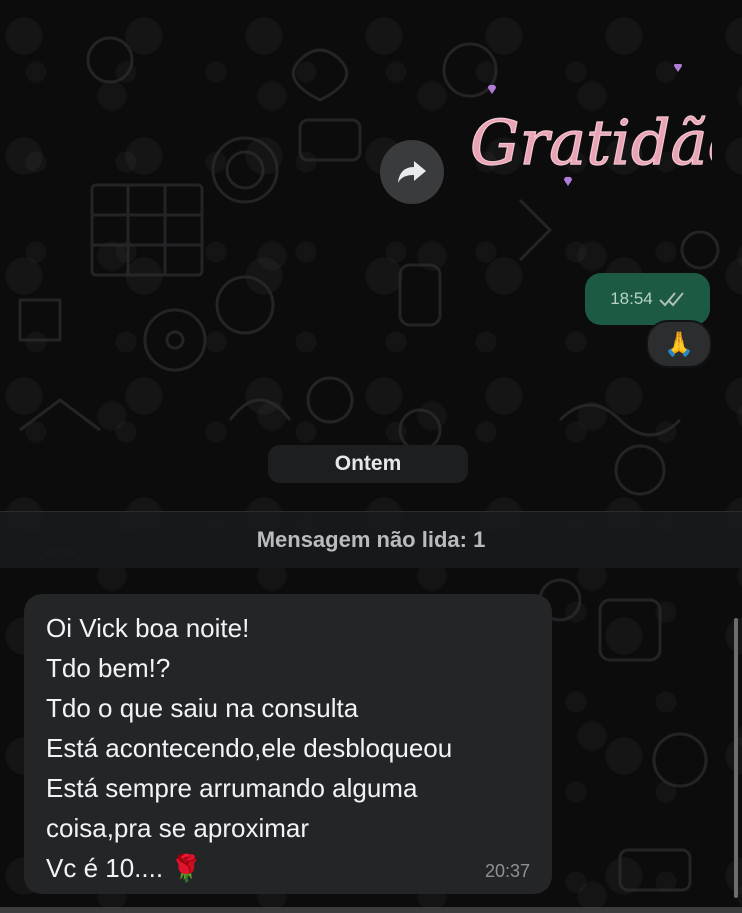 This screenshot has width=742, height=913. I want to click on input-bar-edge, so click(371, 910).